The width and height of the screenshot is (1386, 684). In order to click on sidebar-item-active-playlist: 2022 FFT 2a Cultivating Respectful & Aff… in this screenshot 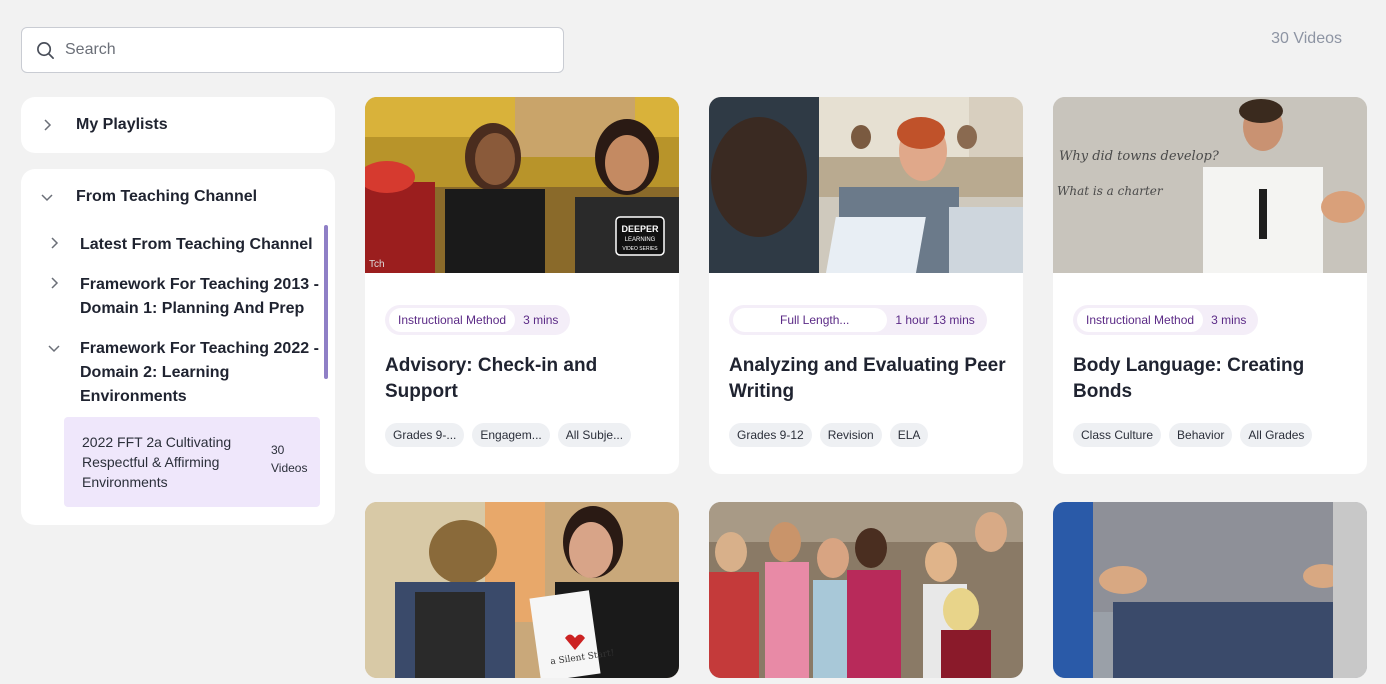, I will do `click(192, 462)`.